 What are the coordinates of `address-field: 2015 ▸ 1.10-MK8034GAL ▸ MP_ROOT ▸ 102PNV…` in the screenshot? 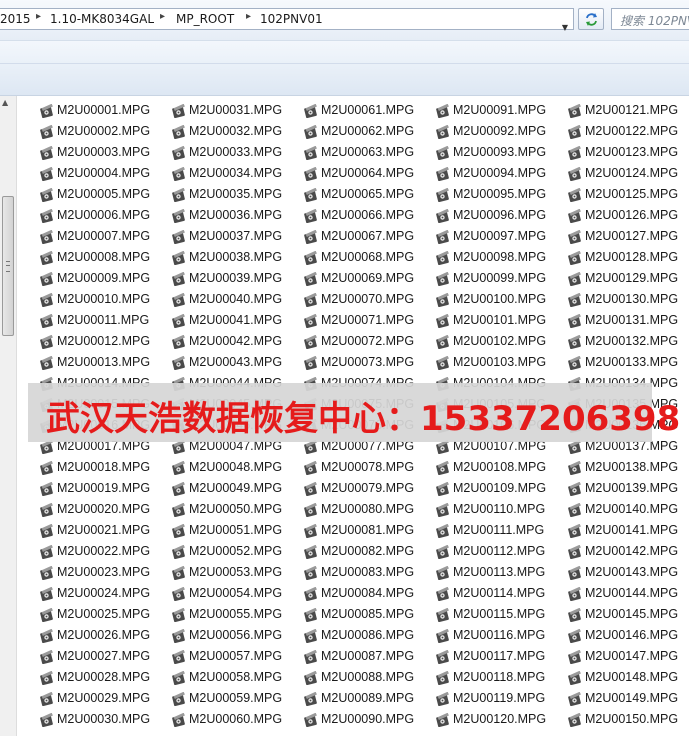 It's located at (287, 20).